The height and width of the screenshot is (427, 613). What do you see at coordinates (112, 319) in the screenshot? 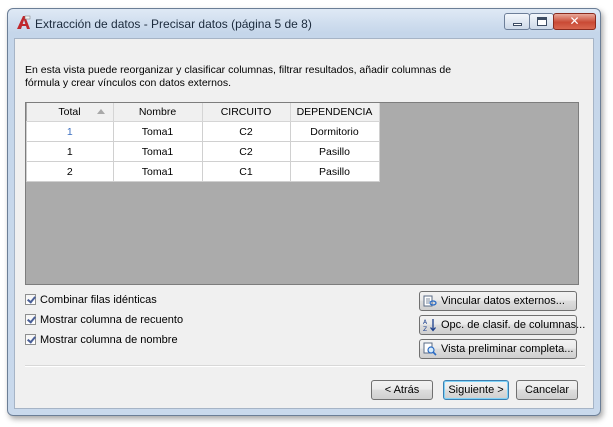
I see `option-label: Mostrar columna de recuento` at bounding box center [112, 319].